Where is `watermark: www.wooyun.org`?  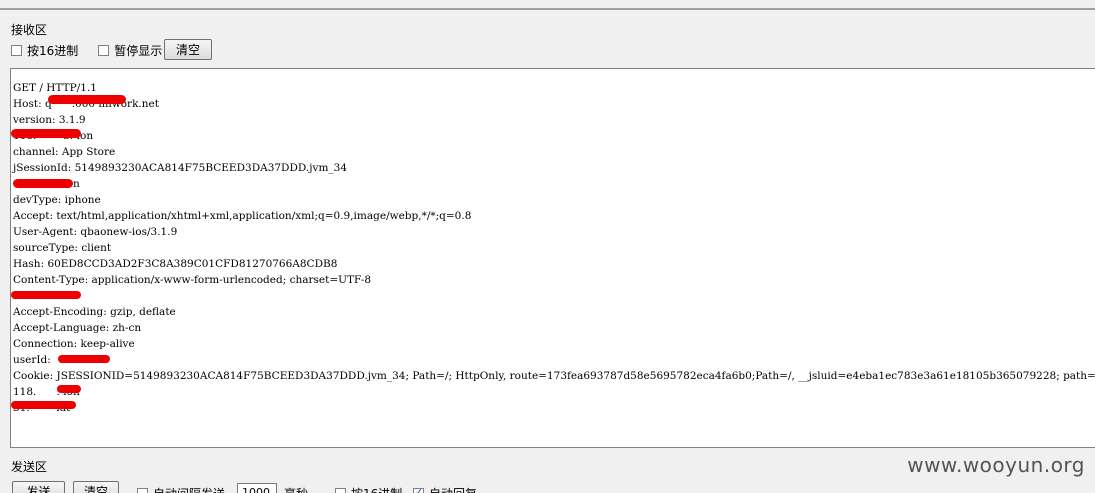
watermark: www.wooyun.org is located at coordinates (996, 465).